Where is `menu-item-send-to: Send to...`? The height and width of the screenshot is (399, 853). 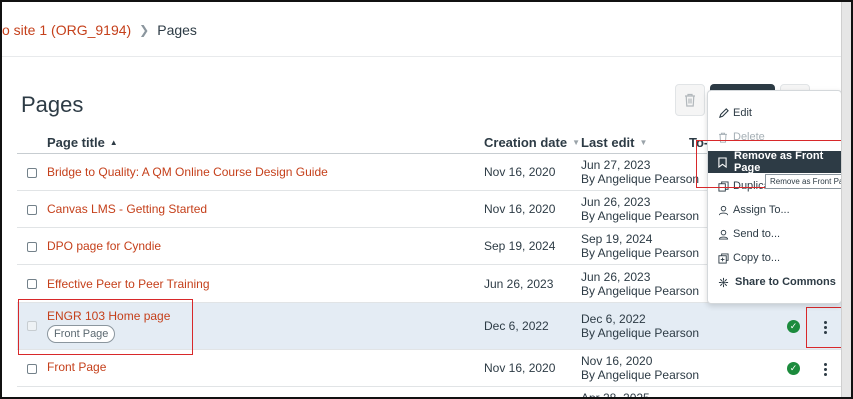
menu-item-send-to: Send to... is located at coordinates (748, 234).